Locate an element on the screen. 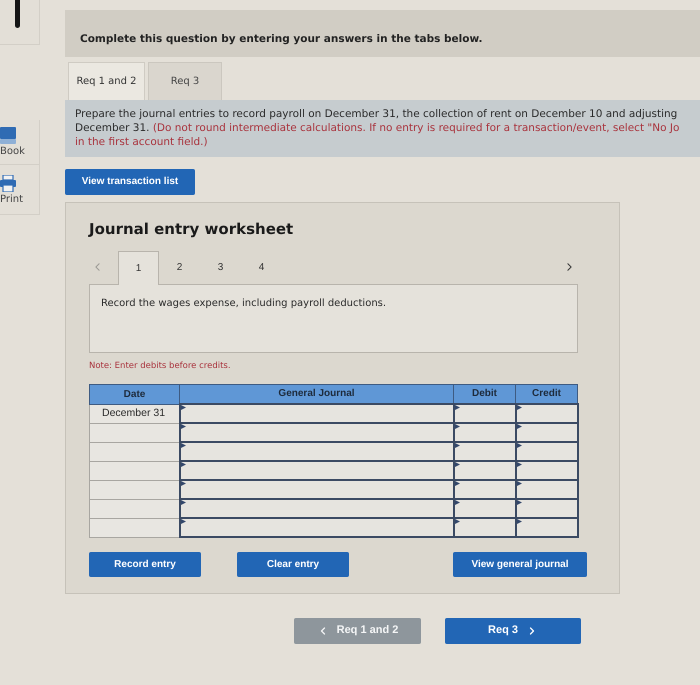  tab: Req 1 and 2 is located at coordinates (106, 81).